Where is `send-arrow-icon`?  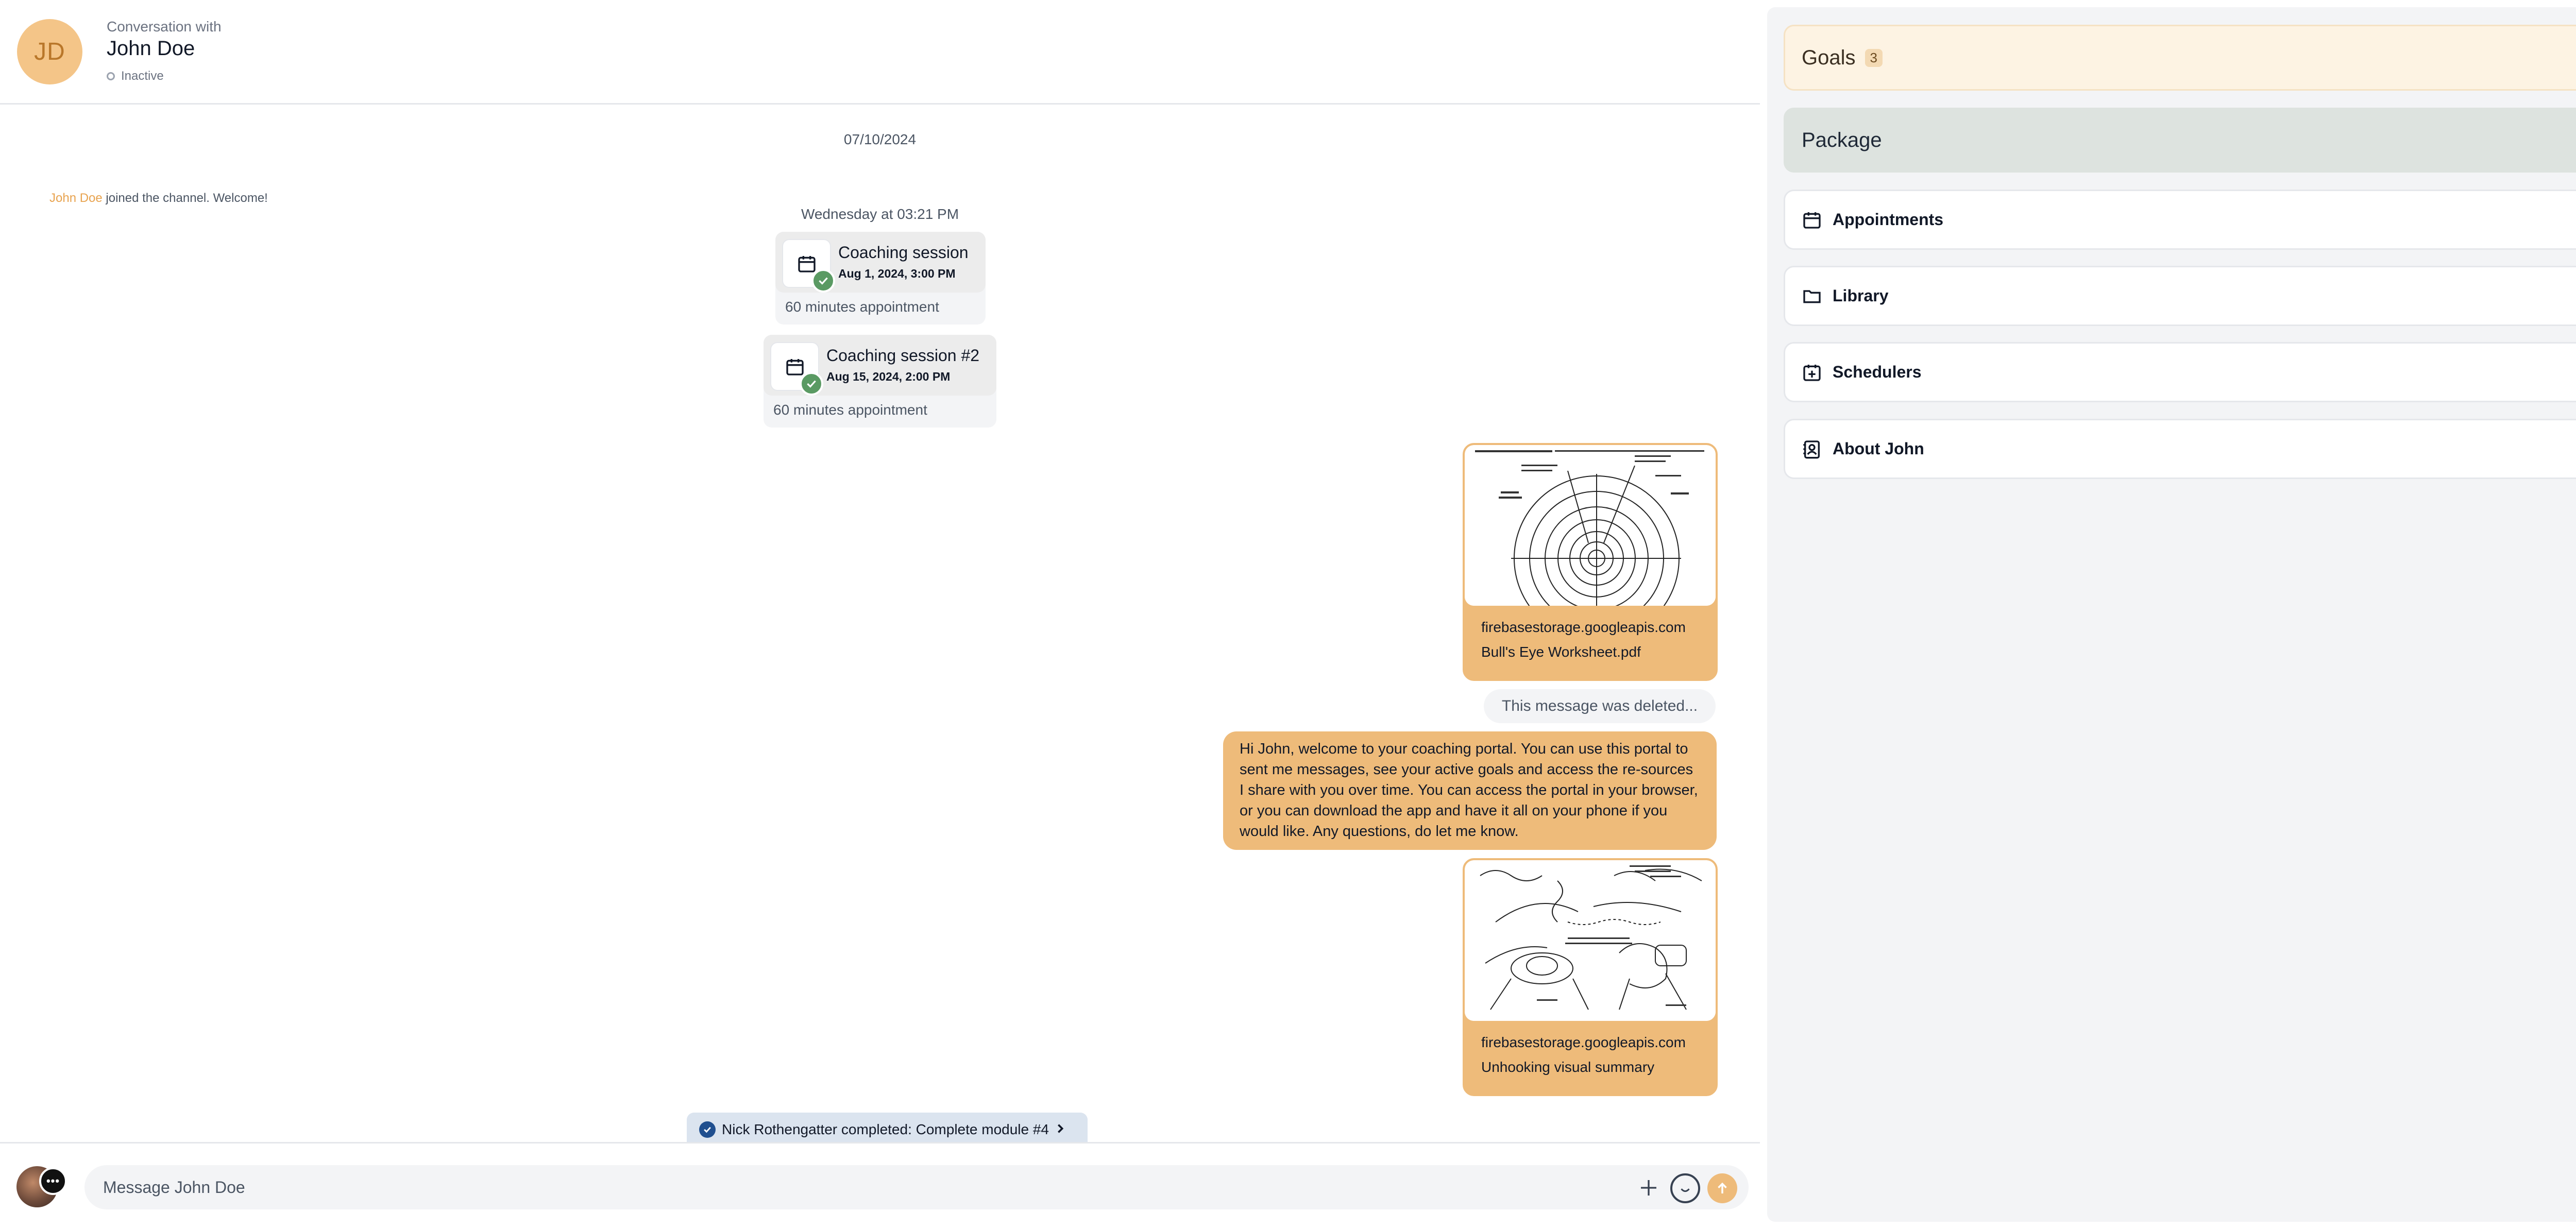 send-arrow-icon is located at coordinates (1722, 1188).